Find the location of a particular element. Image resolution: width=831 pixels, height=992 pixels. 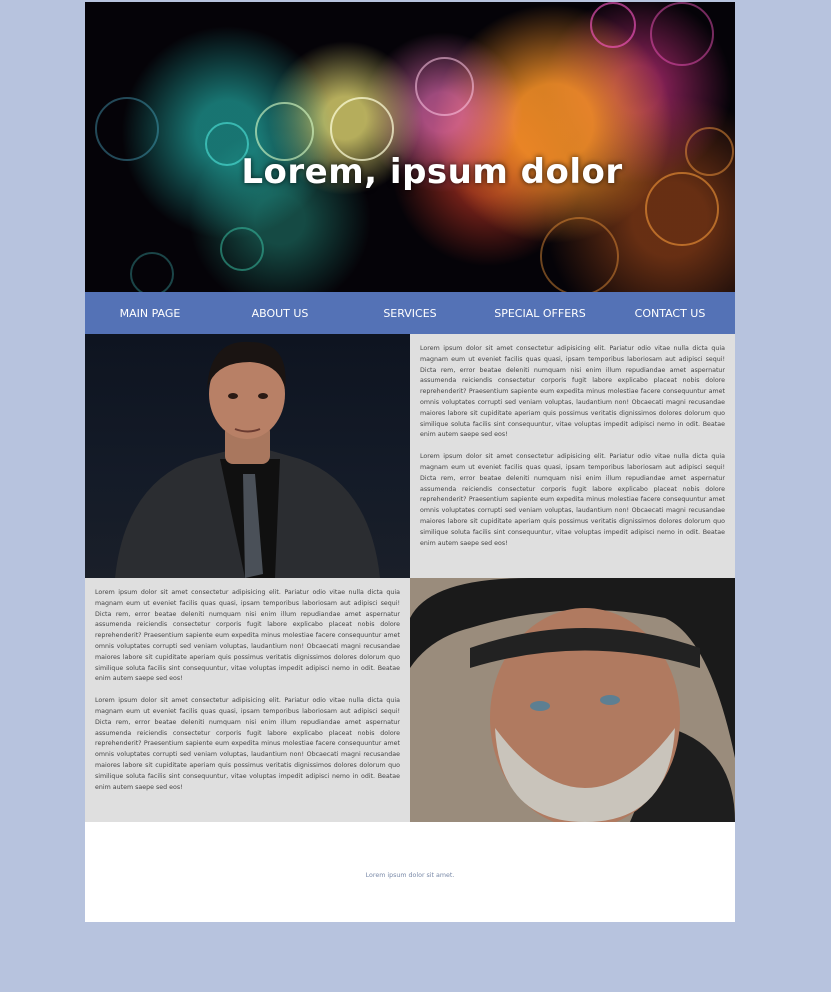

man-in-suit-illustration is located at coordinates (247, 459).